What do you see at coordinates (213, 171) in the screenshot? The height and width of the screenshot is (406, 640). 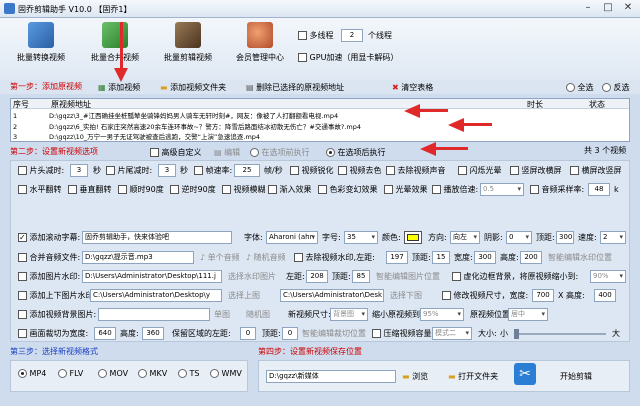 I see `fps-option: 帧速率:` at bounding box center [213, 171].